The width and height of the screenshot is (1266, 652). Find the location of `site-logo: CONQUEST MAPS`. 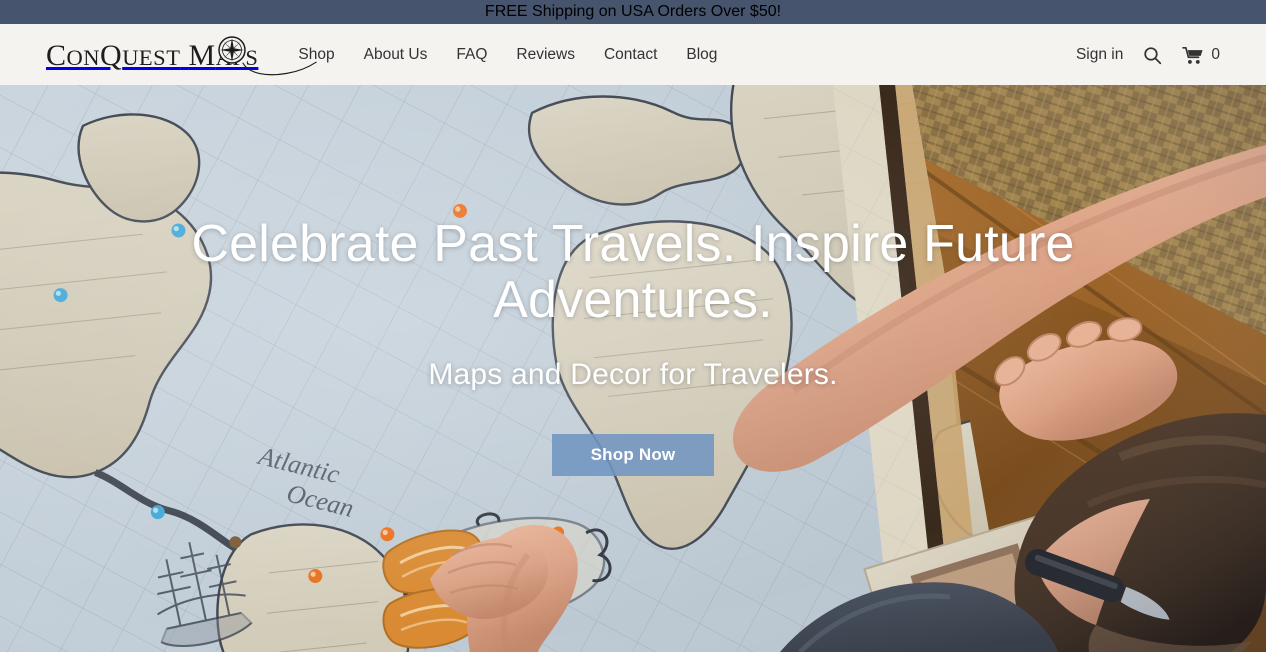

site-logo: CONQUEST MAPS is located at coordinates (181, 56).